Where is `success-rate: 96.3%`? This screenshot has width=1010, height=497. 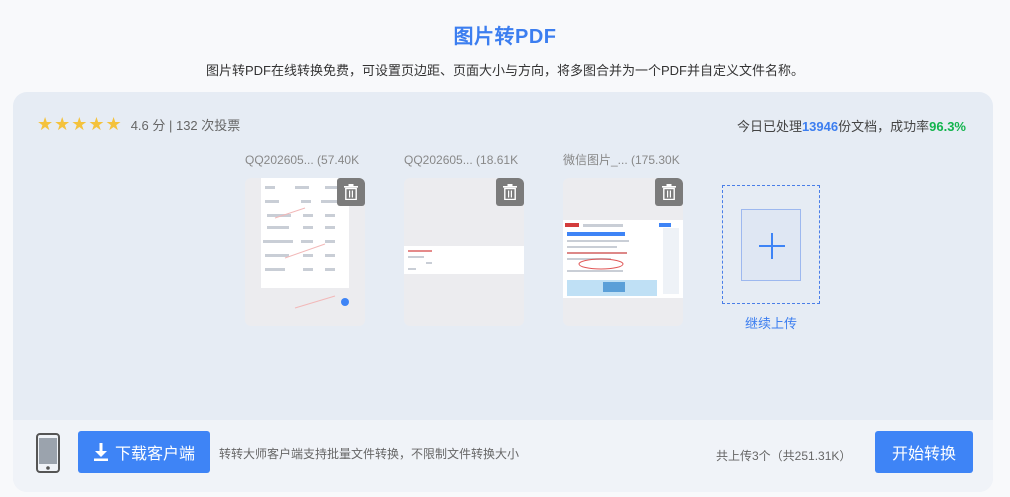
success-rate: 96.3% is located at coordinates (947, 126).